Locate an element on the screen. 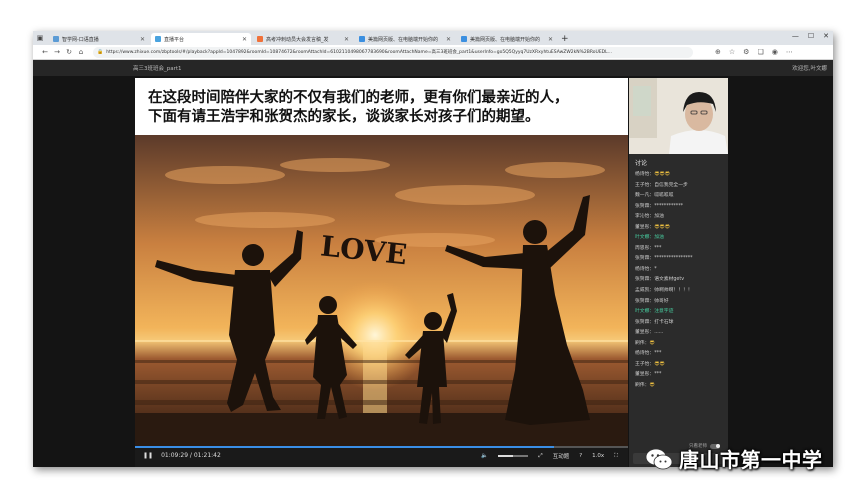  chat-sender: 叶文娜： is located at coordinates (645, 312).